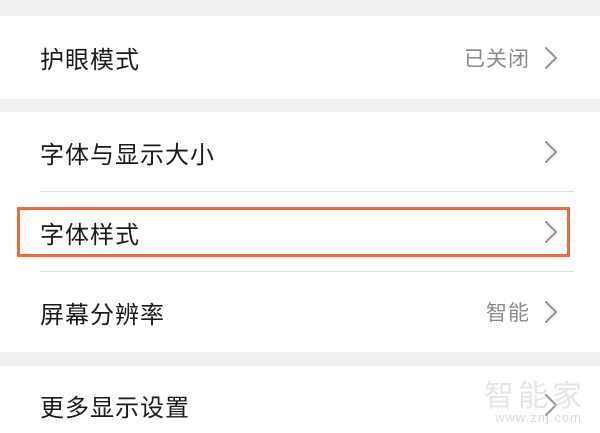 Image resolution: width=600 pixels, height=433 pixels. I want to click on highlight-box, so click(293, 232).